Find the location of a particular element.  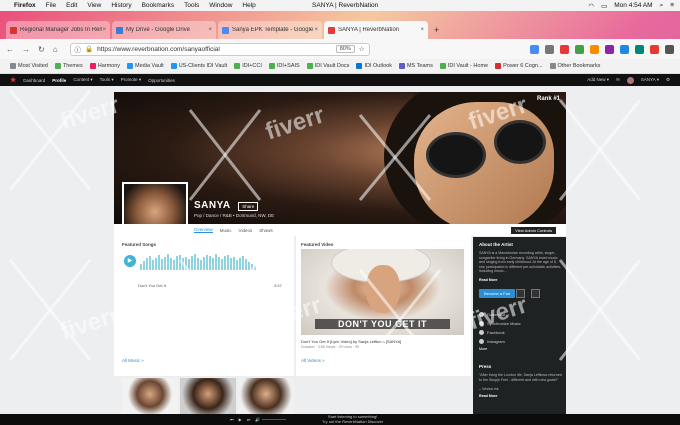

all-music-link: All Music » is located at coordinates (133, 360).